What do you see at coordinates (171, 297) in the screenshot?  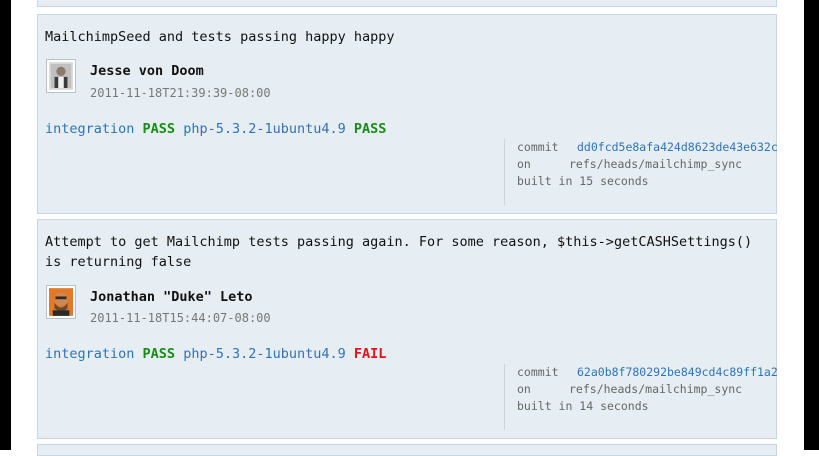 I see `author-name: Jonathan "Duke" Leto` at bounding box center [171, 297].